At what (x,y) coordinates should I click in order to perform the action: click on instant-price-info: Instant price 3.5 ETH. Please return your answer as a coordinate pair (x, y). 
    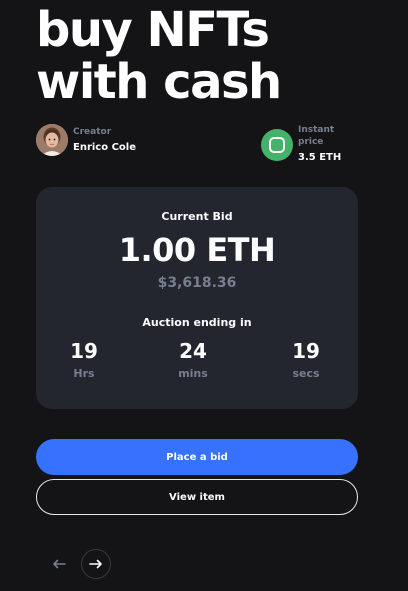
    Looking at the image, I should click on (309, 144).